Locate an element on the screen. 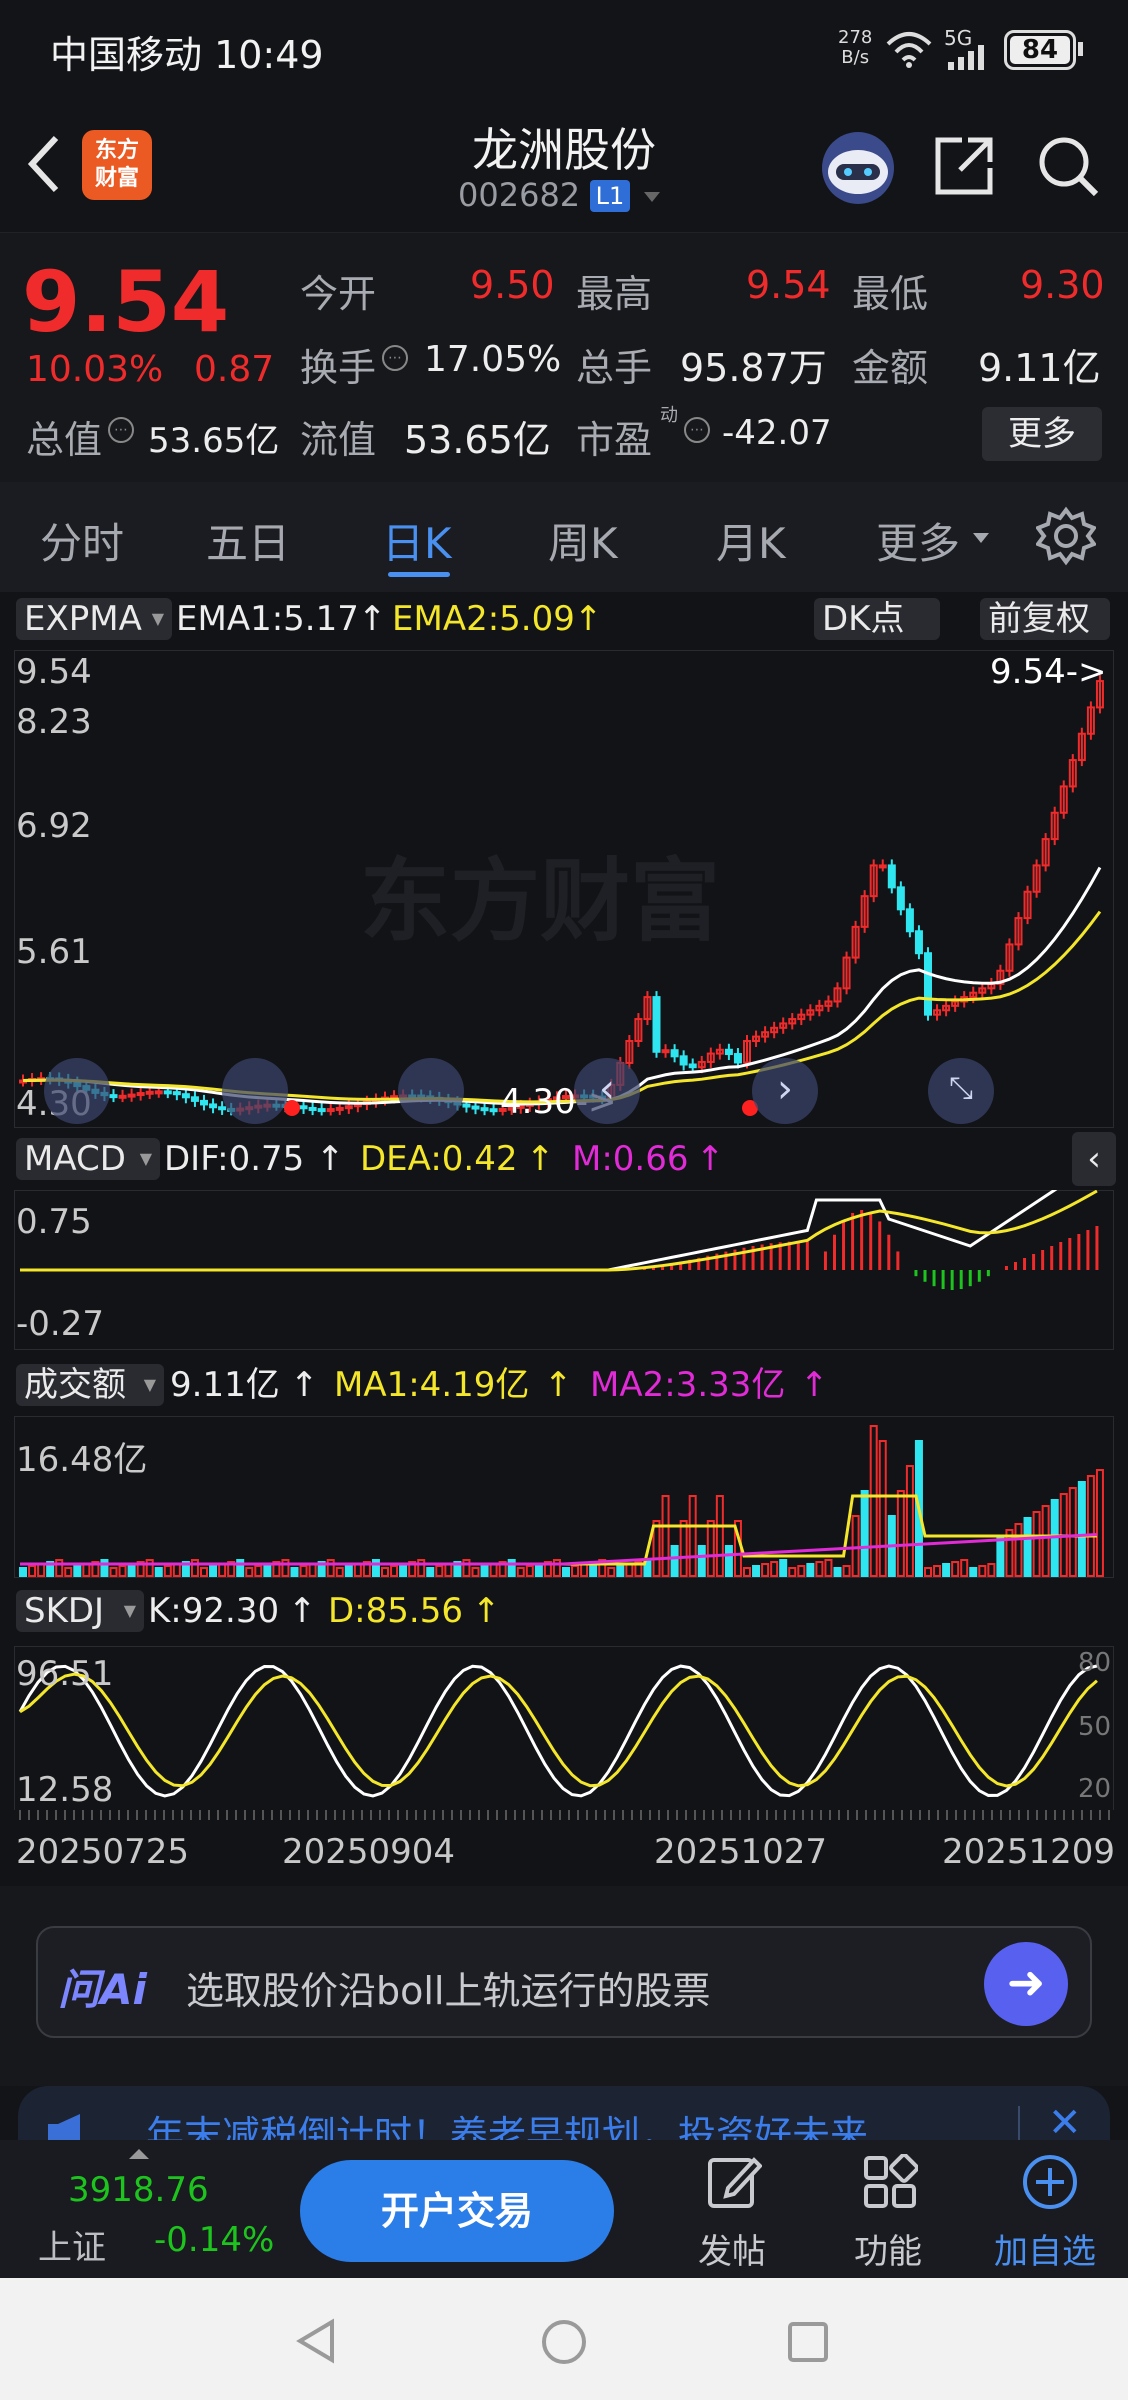 This screenshot has height=2400, width=1128. turnover-label: 换手 is located at coordinates (338, 368).